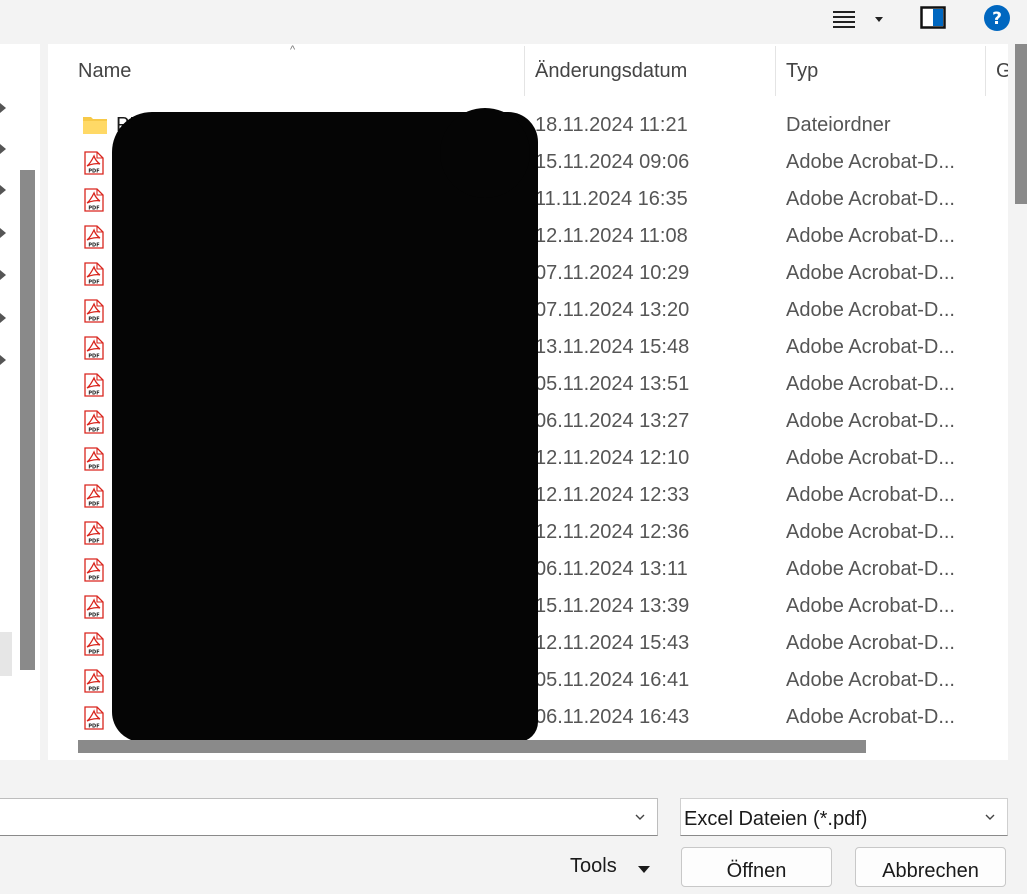 This screenshot has height=894, width=1027. What do you see at coordinates (858, 20) in the screenshot?
I see `view-options-button` at bounding box center [858, 20].